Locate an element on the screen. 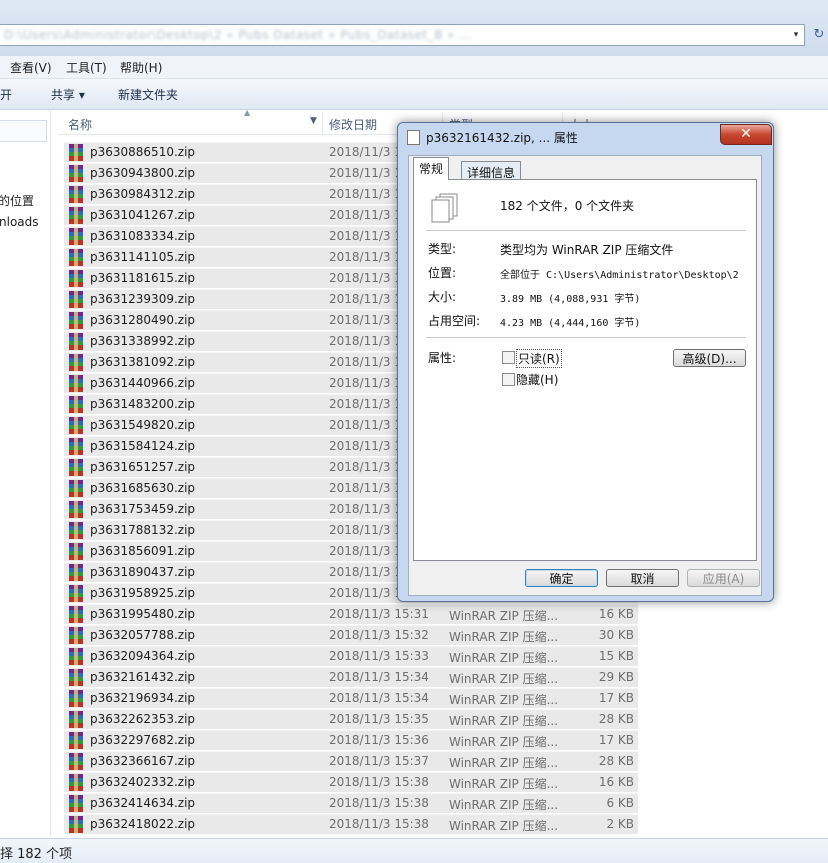 The height and width of the screenshot is (863, 828). file-size: 2 KB is located at coordinates (620, 824).